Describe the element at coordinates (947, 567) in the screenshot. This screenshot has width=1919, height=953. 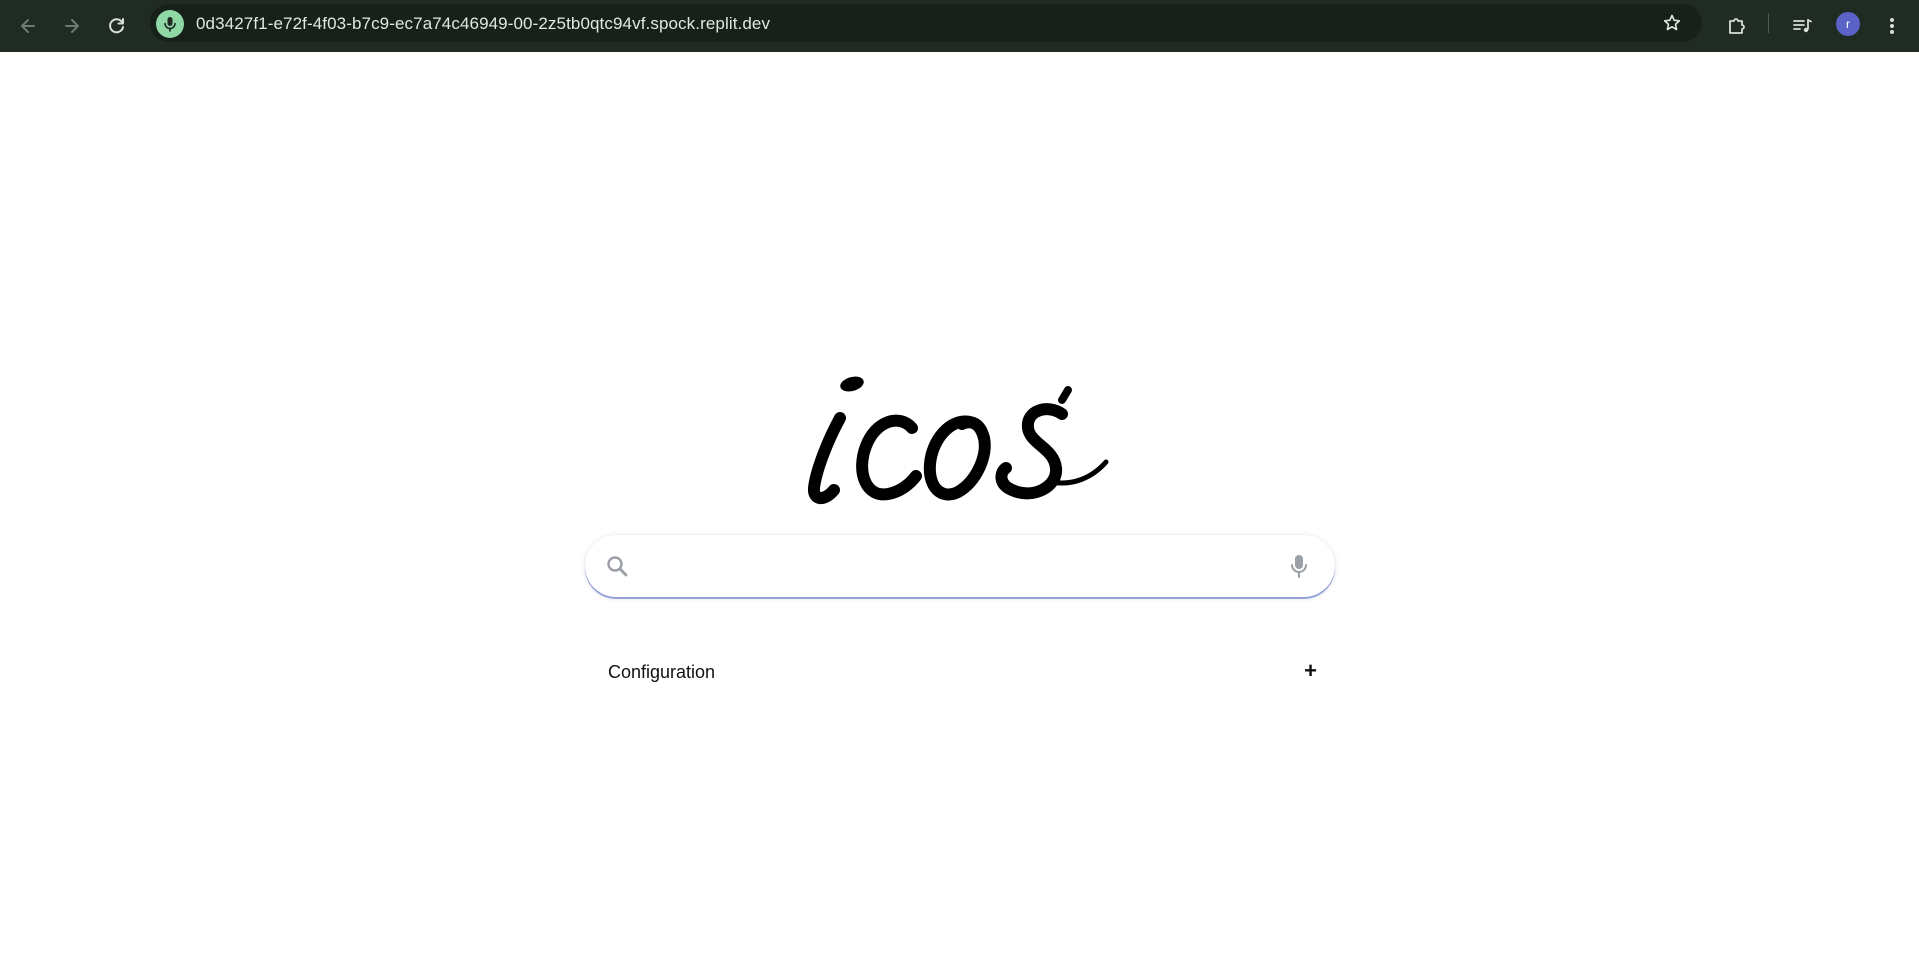
I see `search-input` at that location.